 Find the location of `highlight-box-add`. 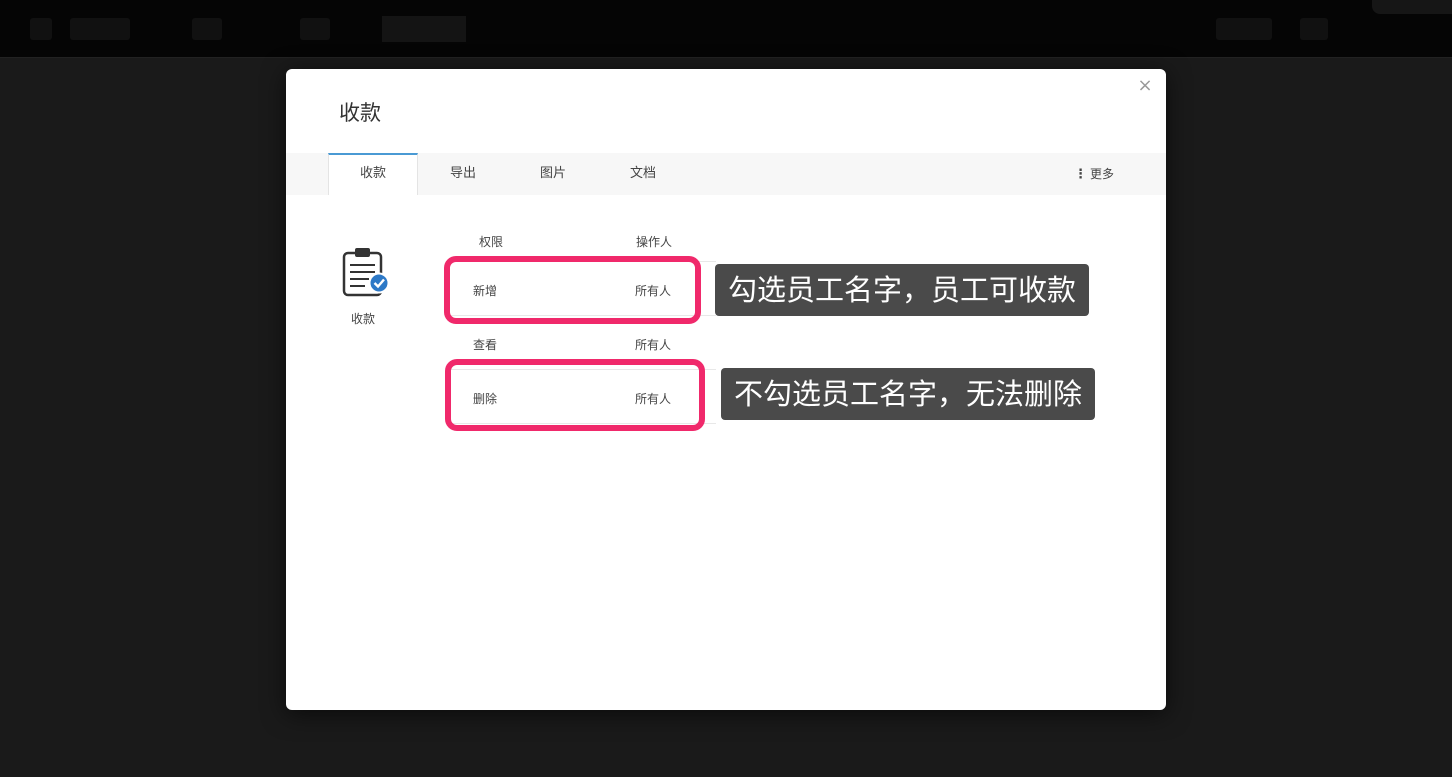

highlight-box-add is located at coordinates (572, 290).